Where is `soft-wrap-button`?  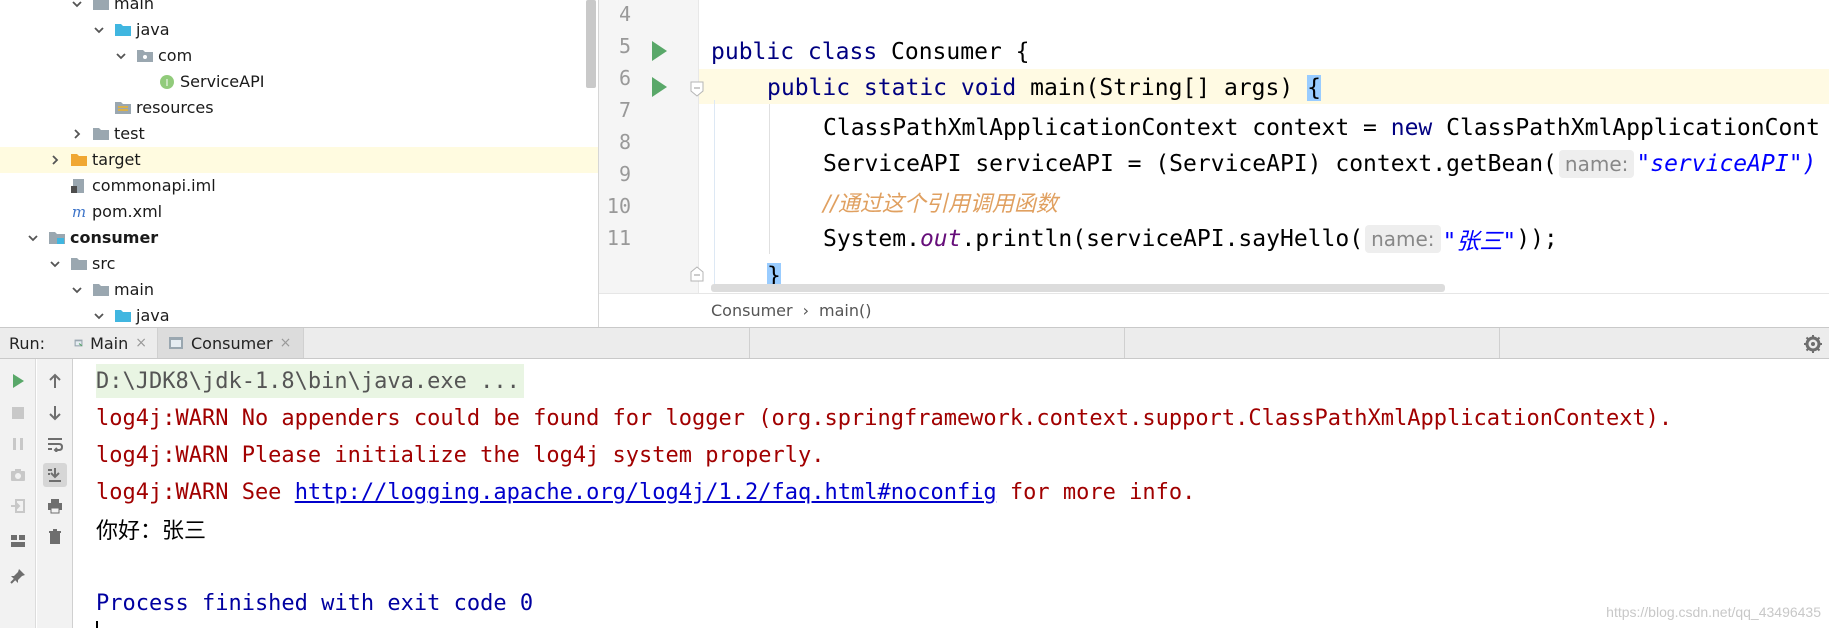 soft-wrap-button is located at coordinates (55, 444).